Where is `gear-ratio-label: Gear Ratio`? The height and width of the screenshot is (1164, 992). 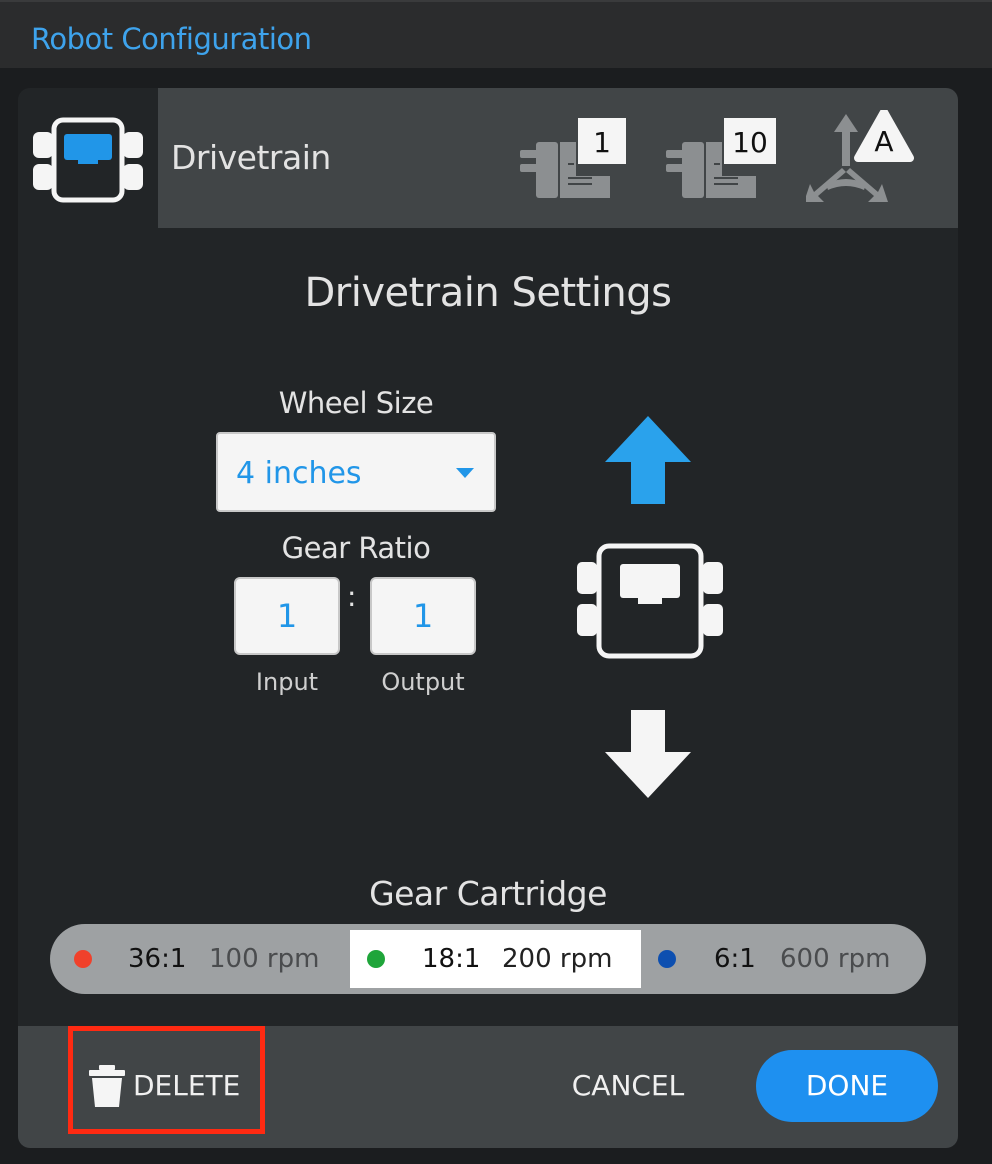
gear-ratio-label: Gear Ratio is located at coordinates (356, 548).